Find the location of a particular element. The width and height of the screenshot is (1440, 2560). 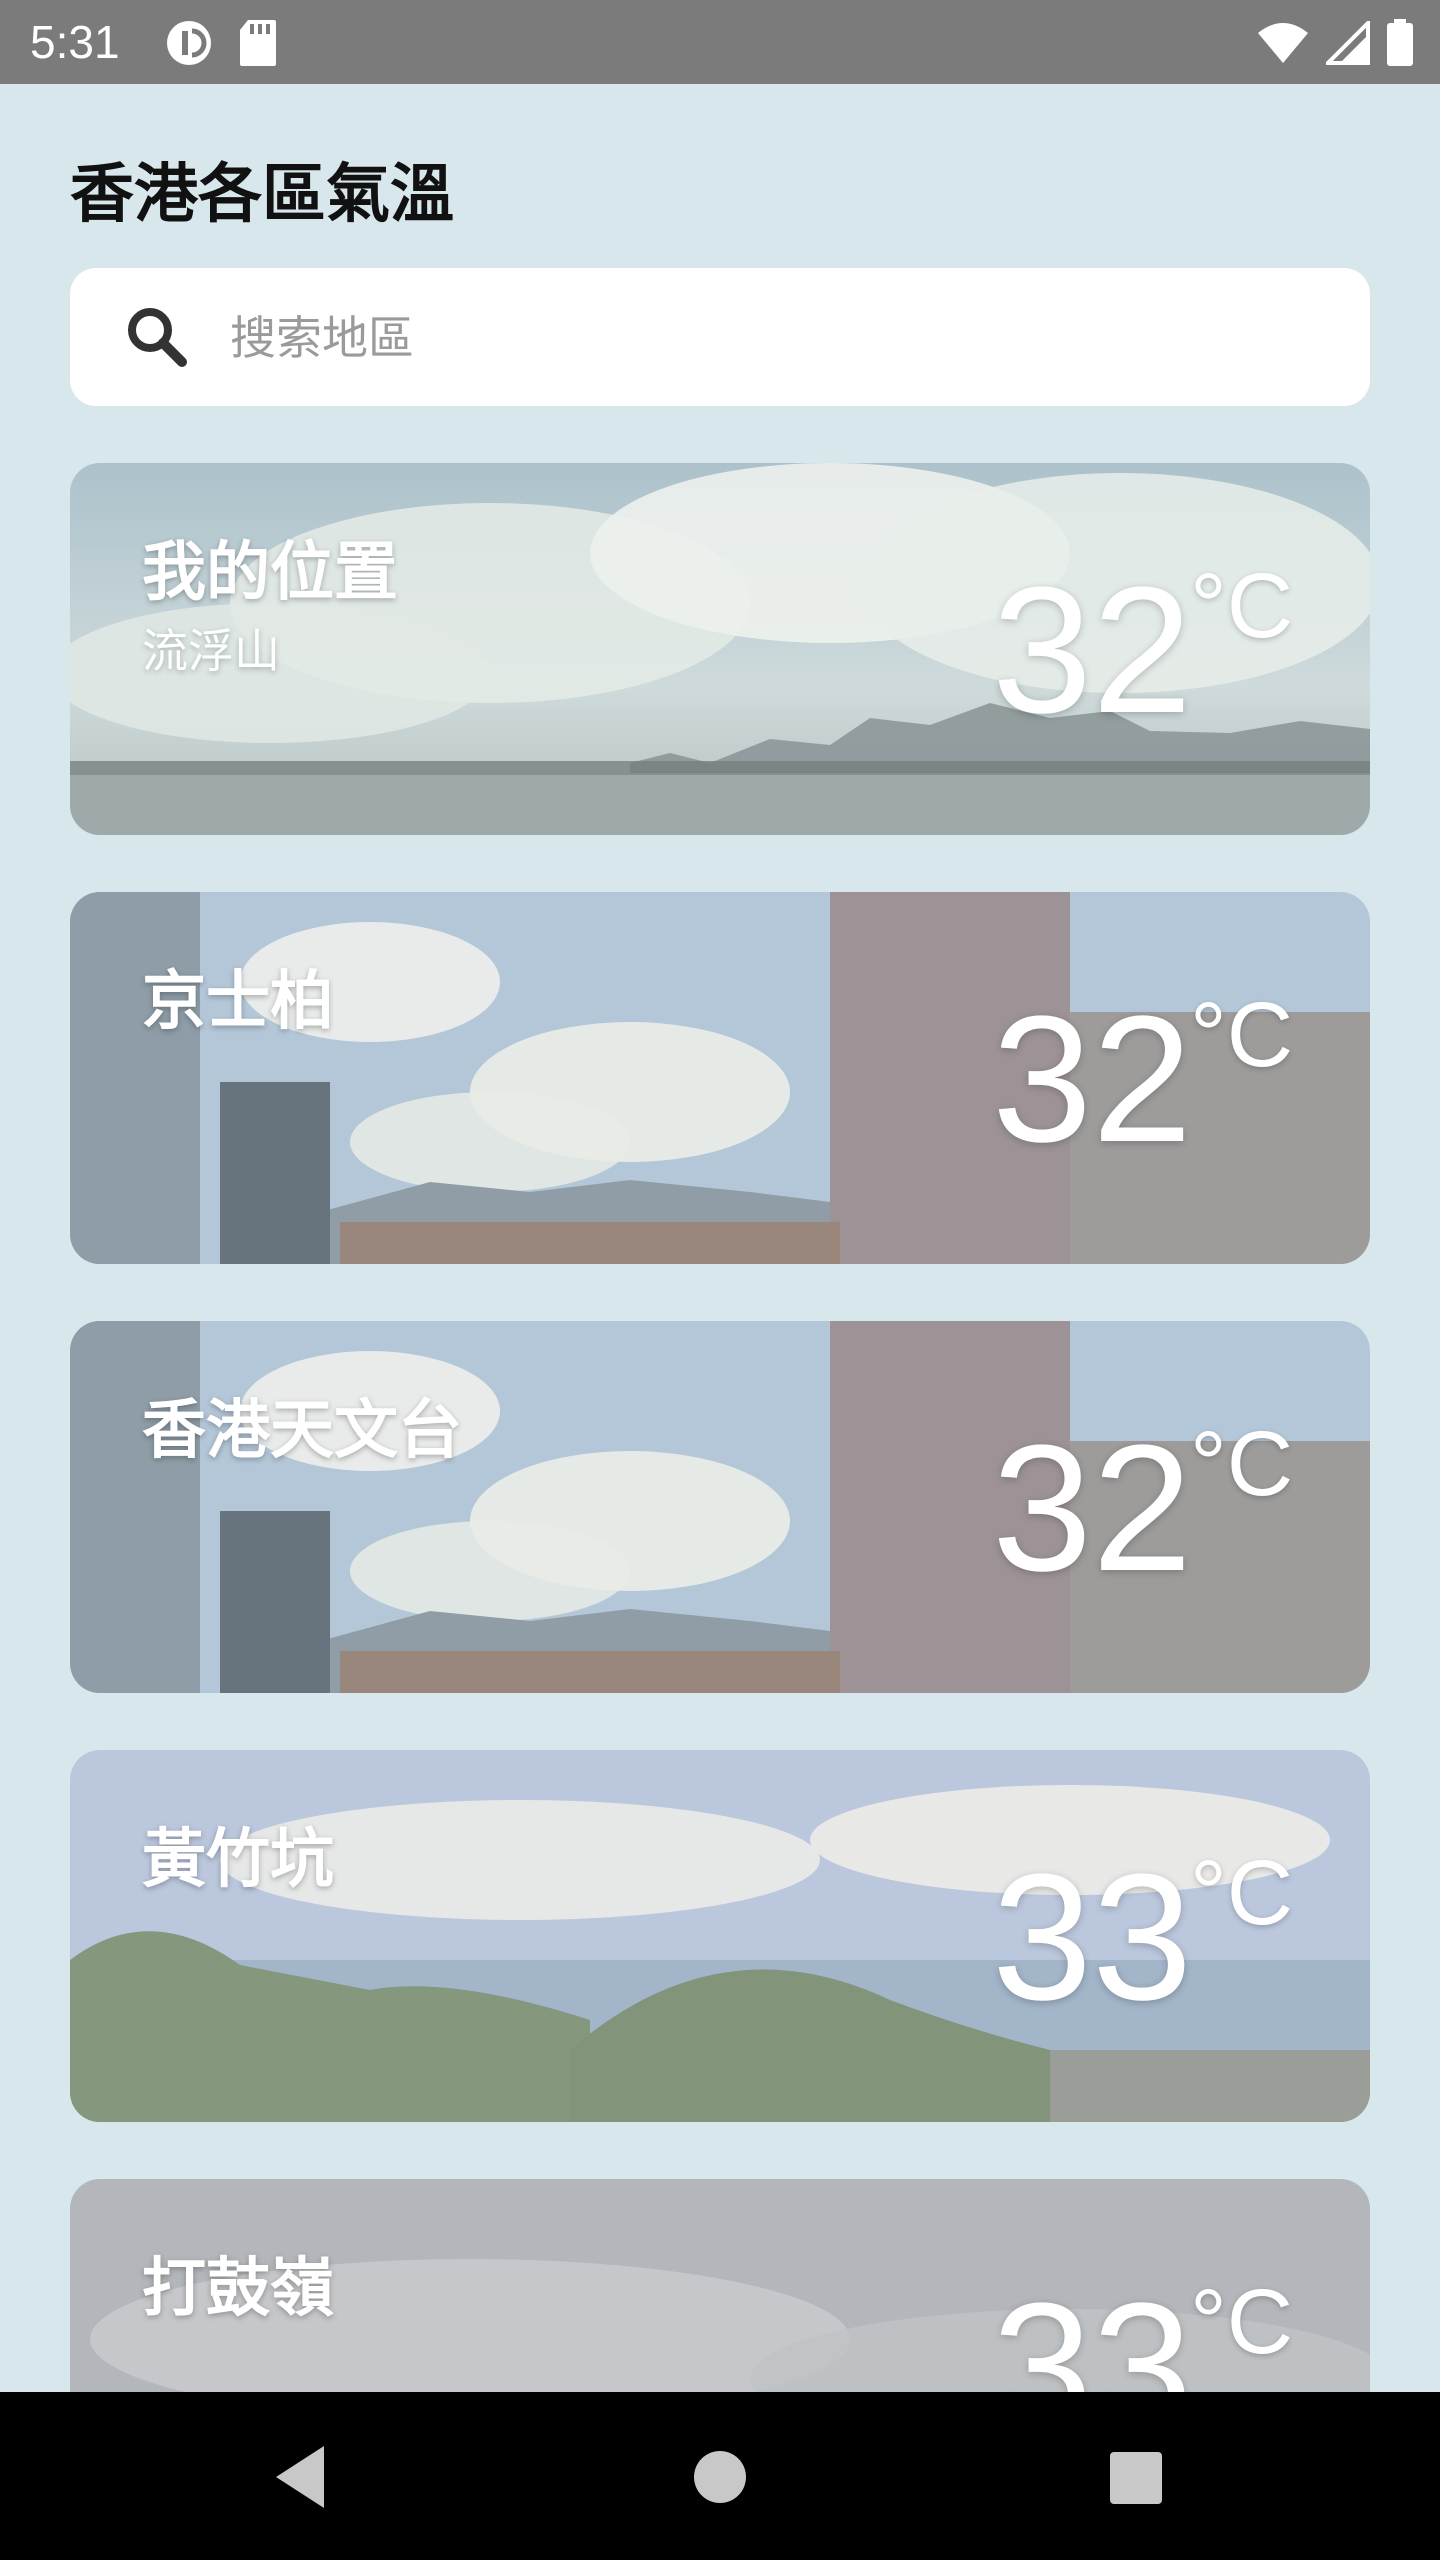

card-location-name: 打鼓嶺 is located at coordinates (238, 2289).